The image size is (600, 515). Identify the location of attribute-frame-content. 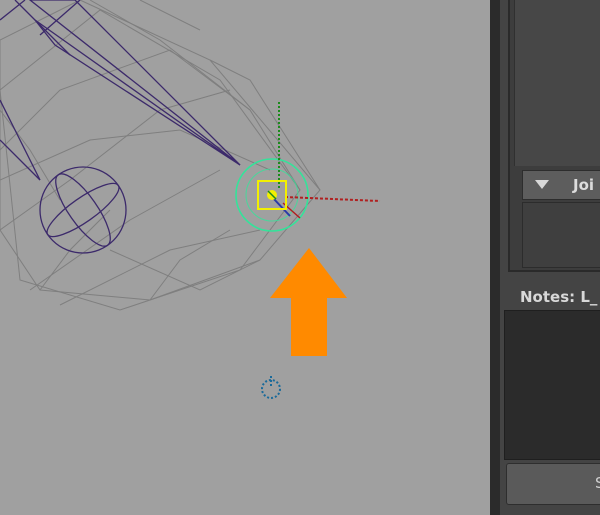
(557, 83).